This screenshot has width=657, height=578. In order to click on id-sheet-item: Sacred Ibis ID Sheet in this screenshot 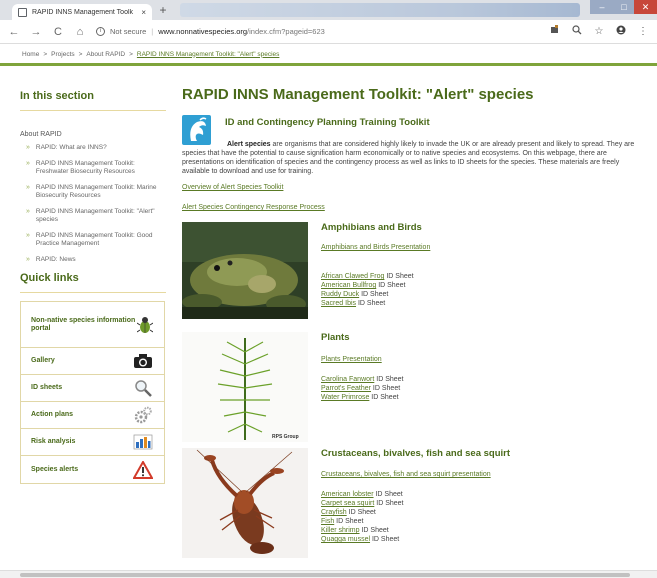, I will do `click(367, 303)`.